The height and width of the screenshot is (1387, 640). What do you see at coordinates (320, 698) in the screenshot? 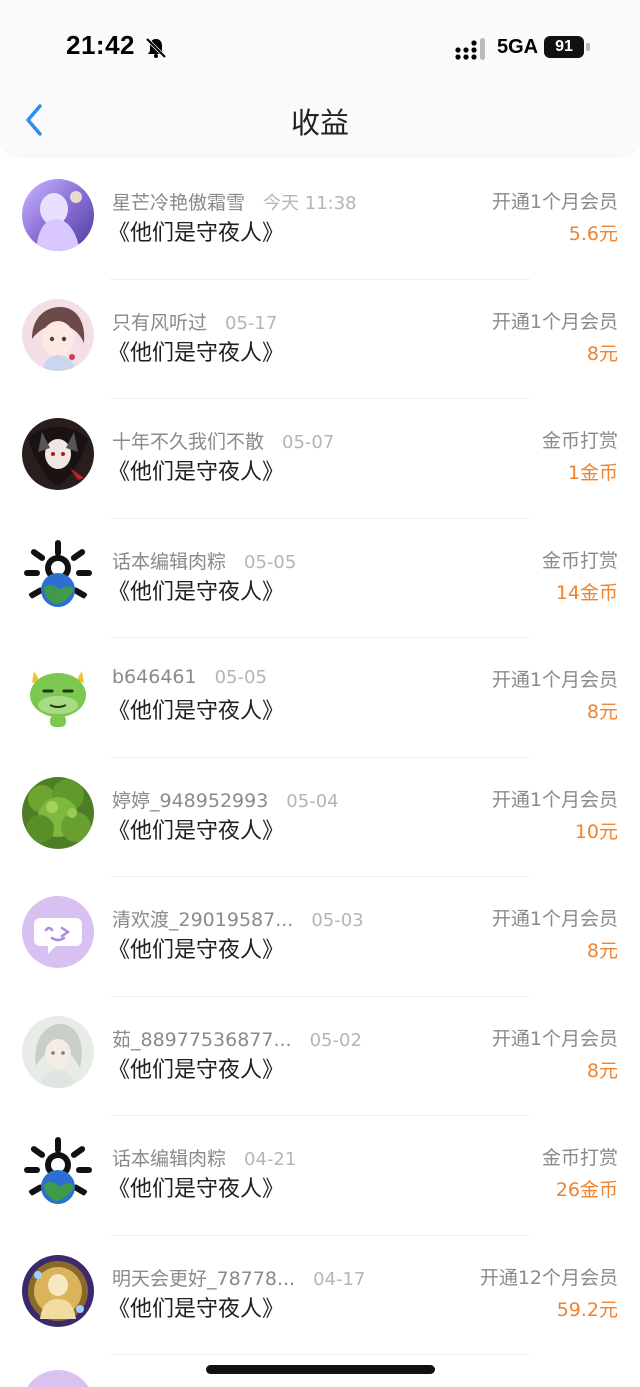
I see `list-item: b646461 05-05 《他们是守夜人》 开通1个月会员 8元` at bounding box center [320, 698].